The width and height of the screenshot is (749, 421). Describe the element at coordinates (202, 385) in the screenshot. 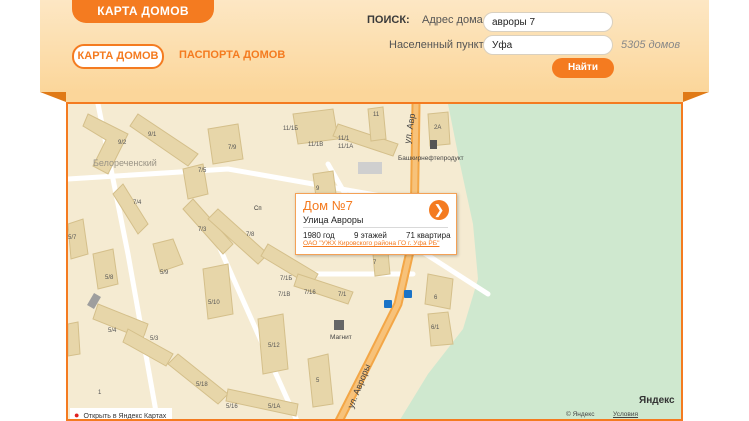

I see `svg-text: 5/18` at that location.